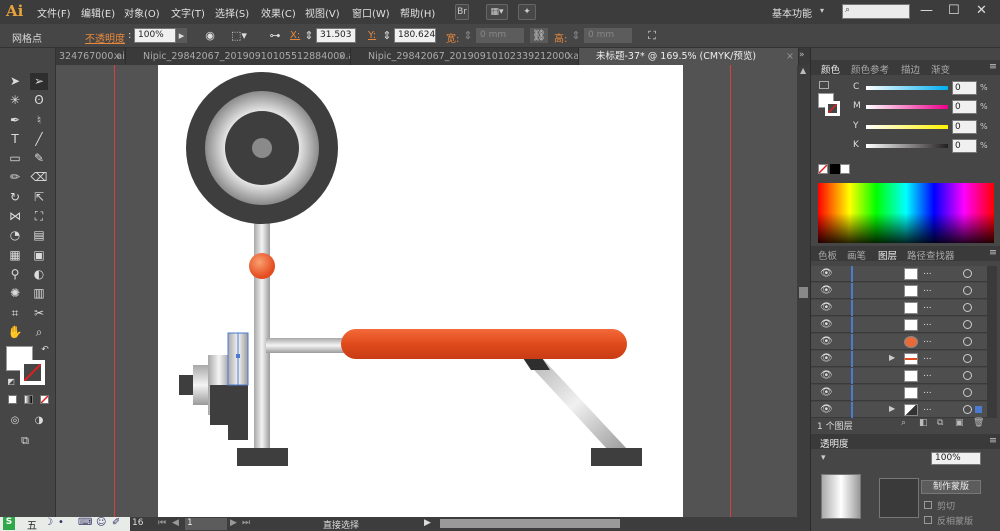  What do you see at coordinates (15, 235) in the screenshot?
I see `shape-builder-tool-icon: ◔` at bounding box center [15, 235].